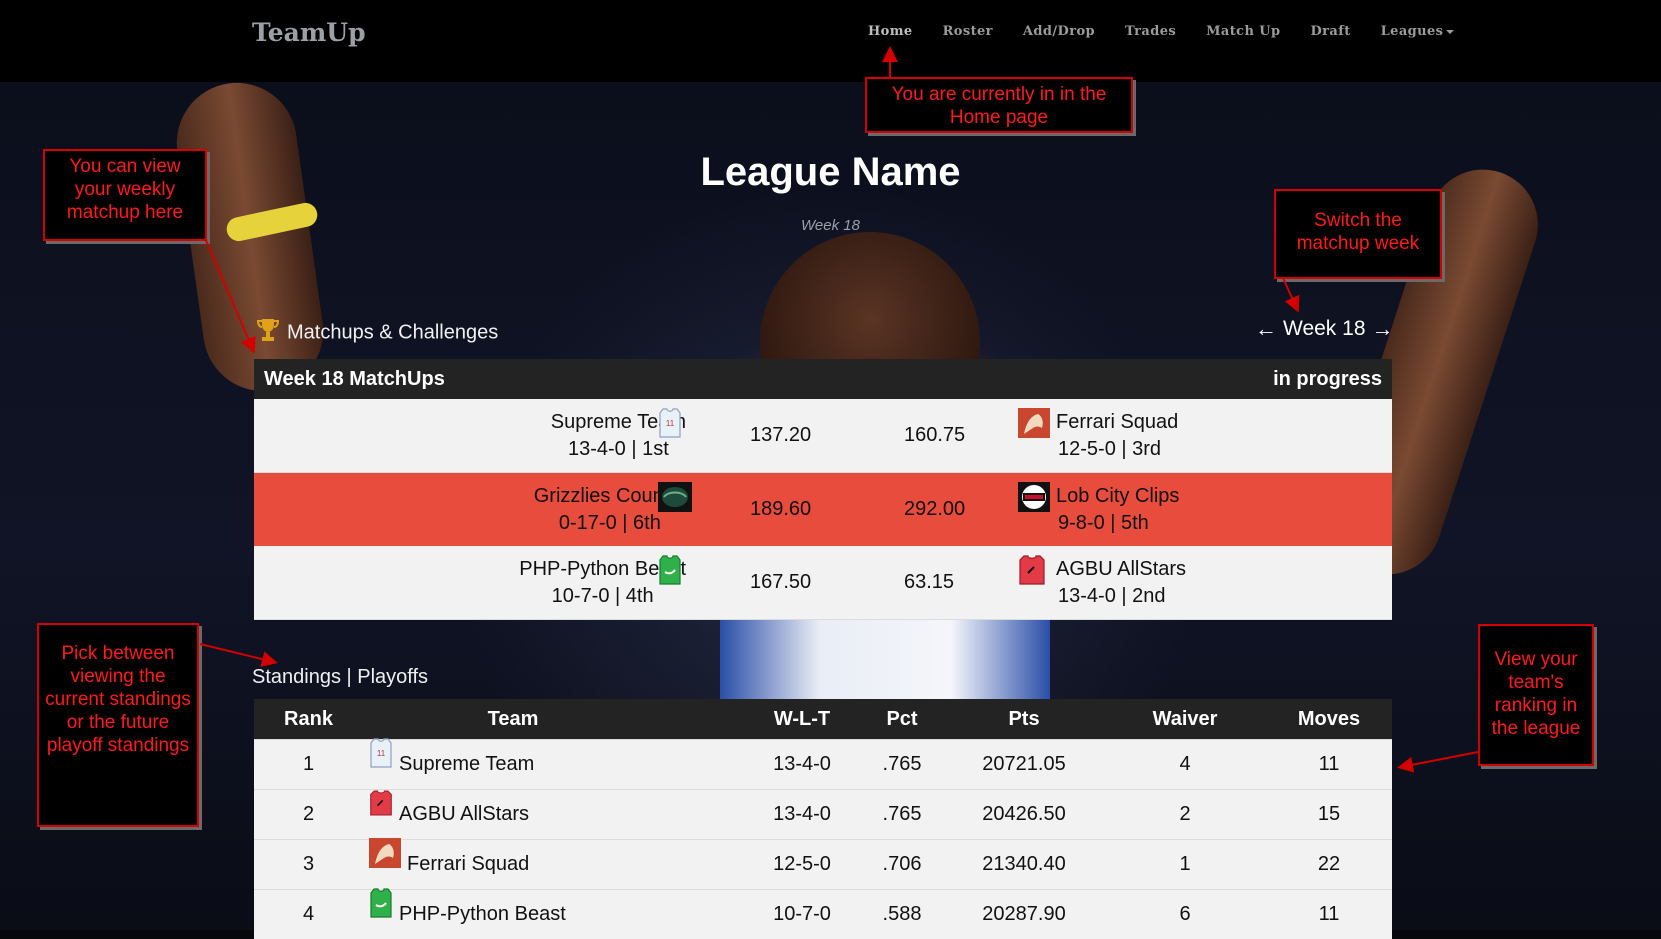 The height and width of the screenshot is (939, 1661). I want to click on standings-table-header: Rank Team W-L-T Pct Pts Waiver Moves, so click(823, 719).